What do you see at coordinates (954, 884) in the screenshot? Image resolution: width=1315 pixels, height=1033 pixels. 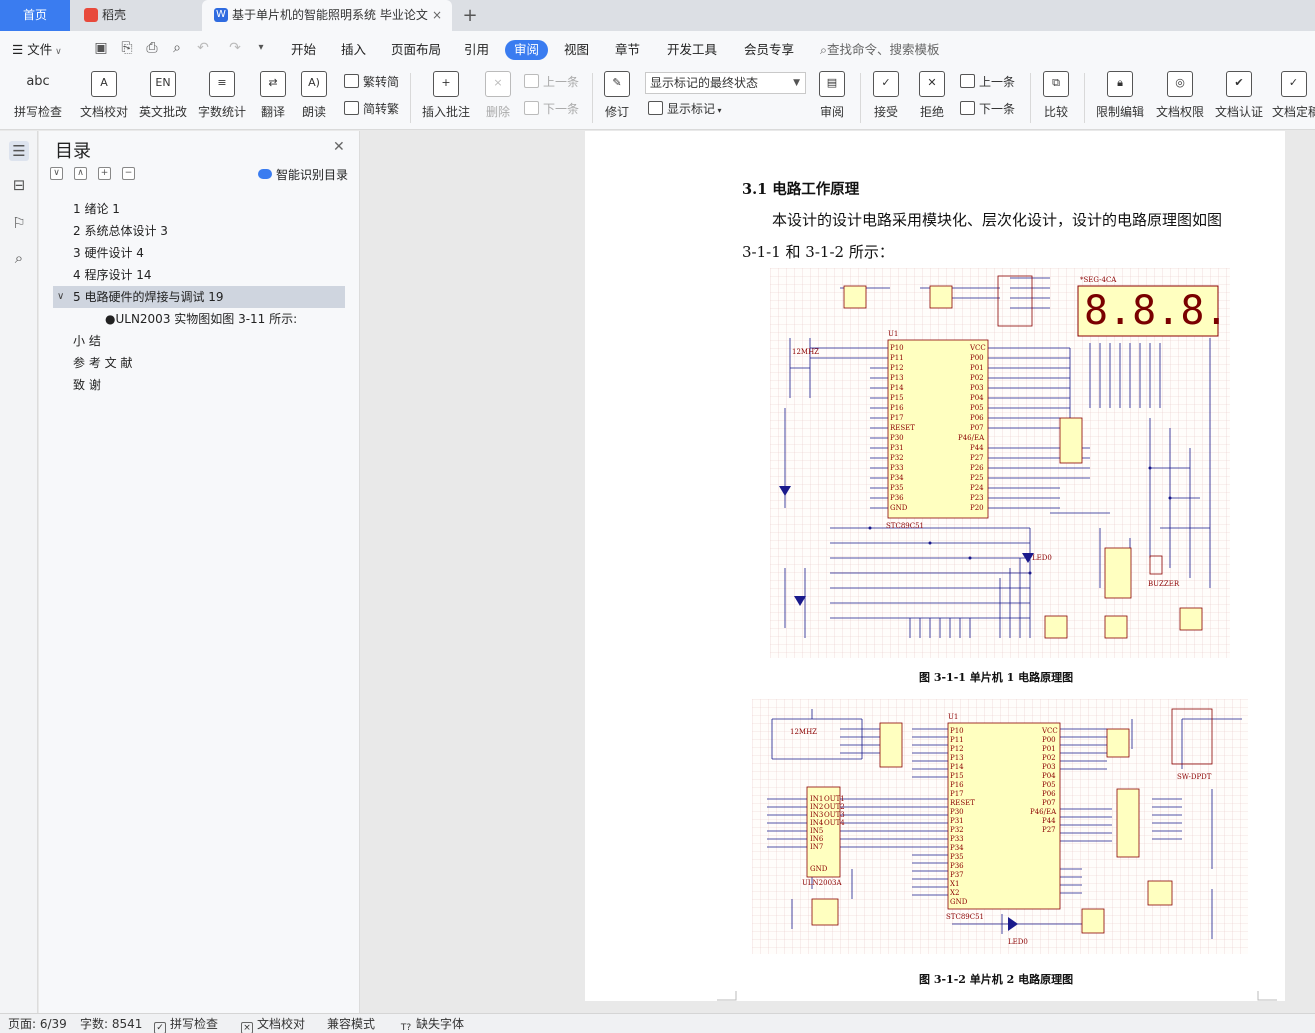 I see `svg-text: X1` at bounding box center [954, 884].